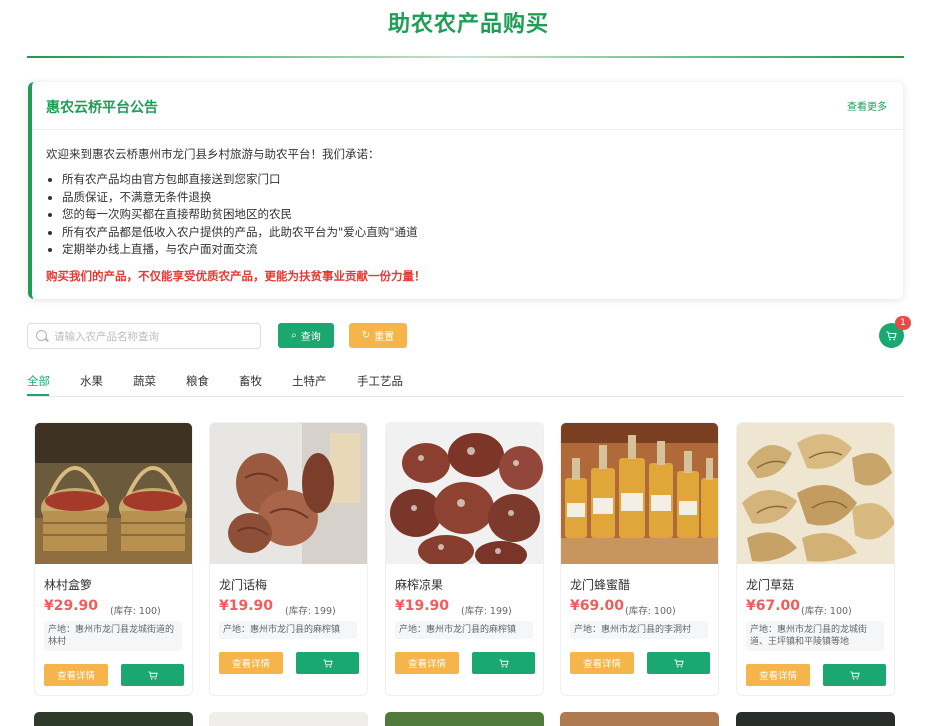 This screenshot has width=937, height=726. What do you see at coordinates (770, 585) in the screenshot?
I see `product-name: 龙门草菇` at bounding box center [770, 585].